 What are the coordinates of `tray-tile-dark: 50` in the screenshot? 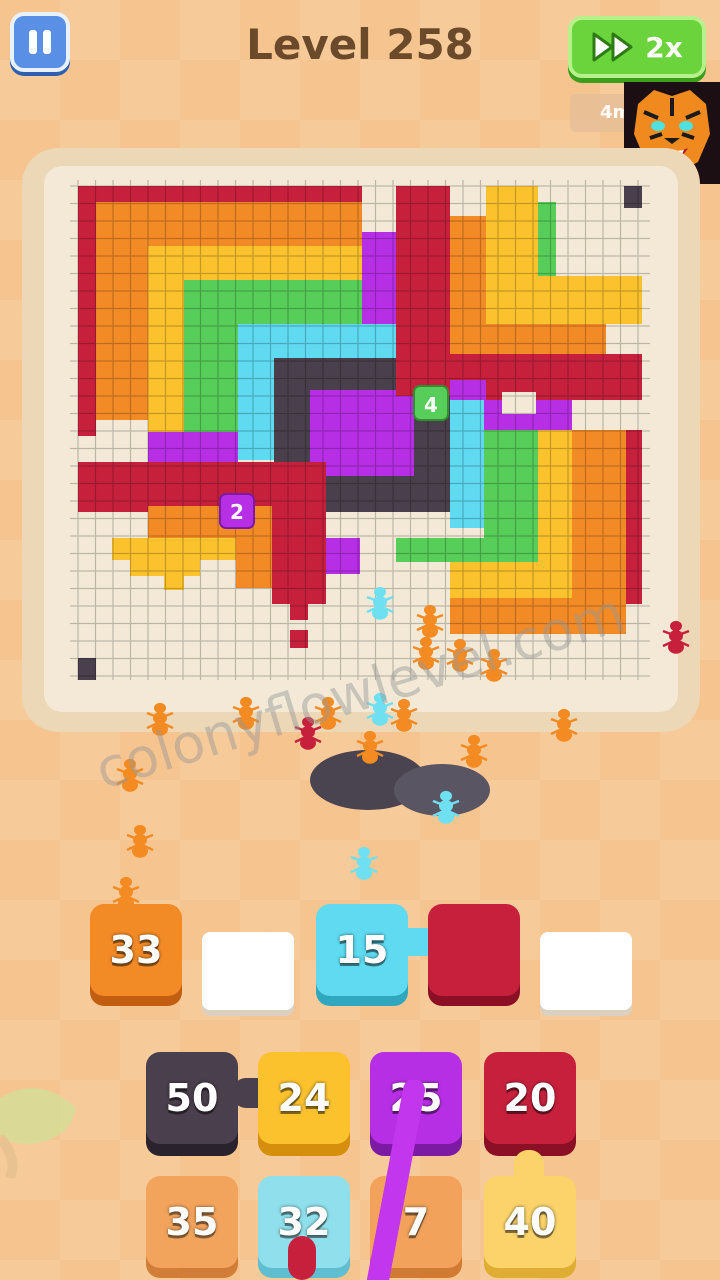 It's located at (192, 1098).